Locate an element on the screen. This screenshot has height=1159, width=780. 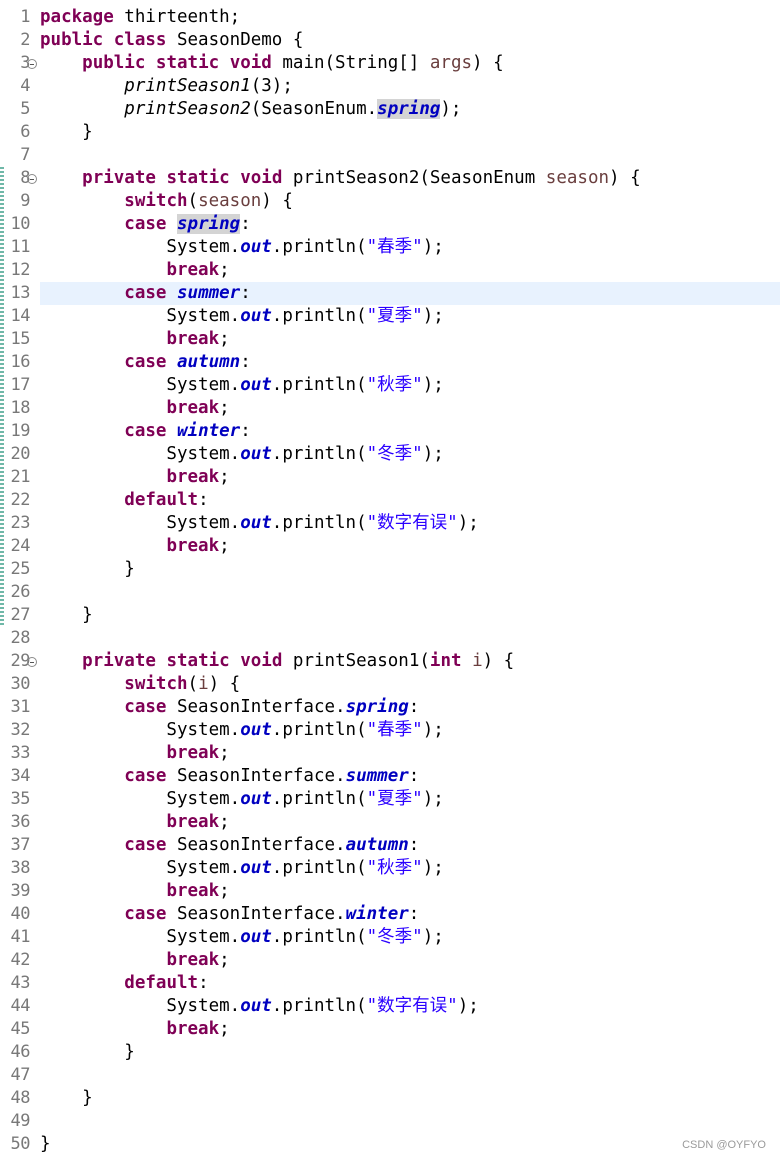
code-line: 31 case SeasonInterface.spring: is located at coordinates (390, 707).